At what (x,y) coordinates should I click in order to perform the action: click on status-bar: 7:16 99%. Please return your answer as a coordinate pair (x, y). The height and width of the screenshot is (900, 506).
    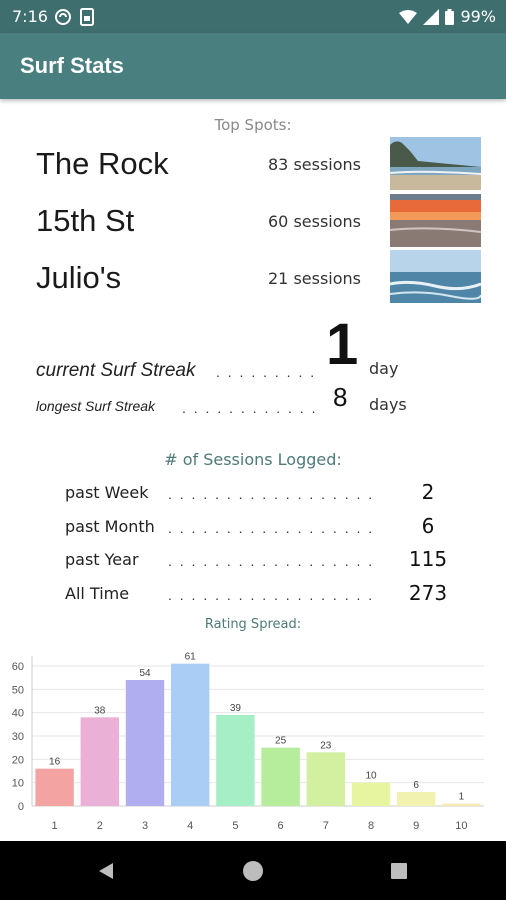
    Looking at the image, I should click on (253, 16).